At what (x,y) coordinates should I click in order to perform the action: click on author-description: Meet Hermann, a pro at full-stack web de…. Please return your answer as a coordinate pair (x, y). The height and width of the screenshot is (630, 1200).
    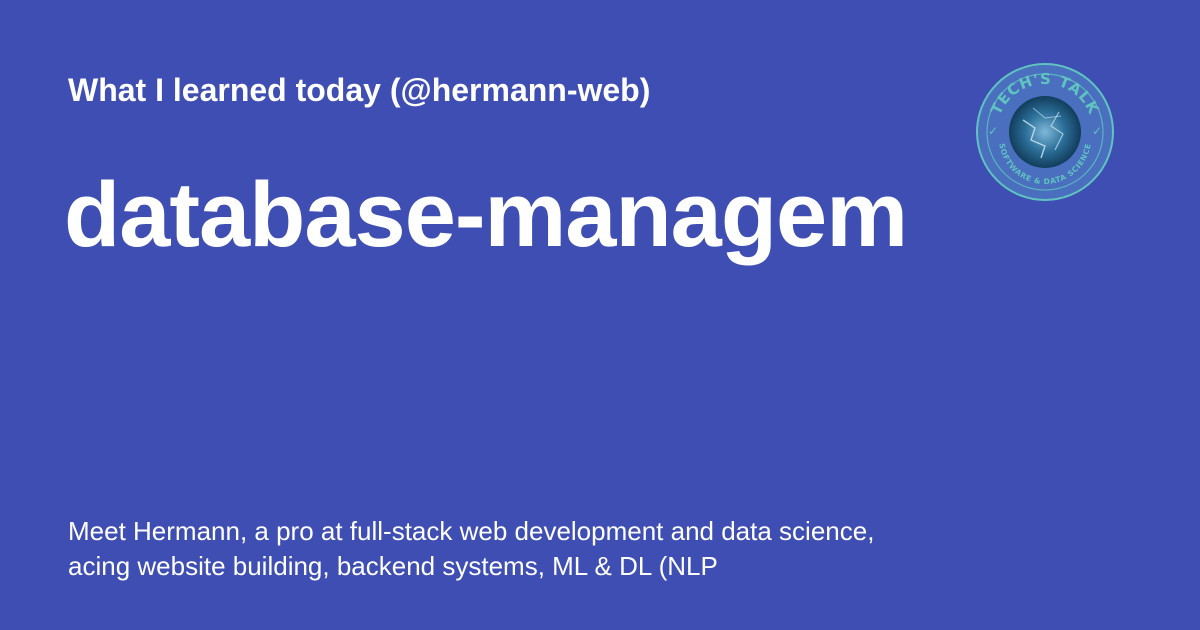
    Looking at the image, I should click on (471, 548).